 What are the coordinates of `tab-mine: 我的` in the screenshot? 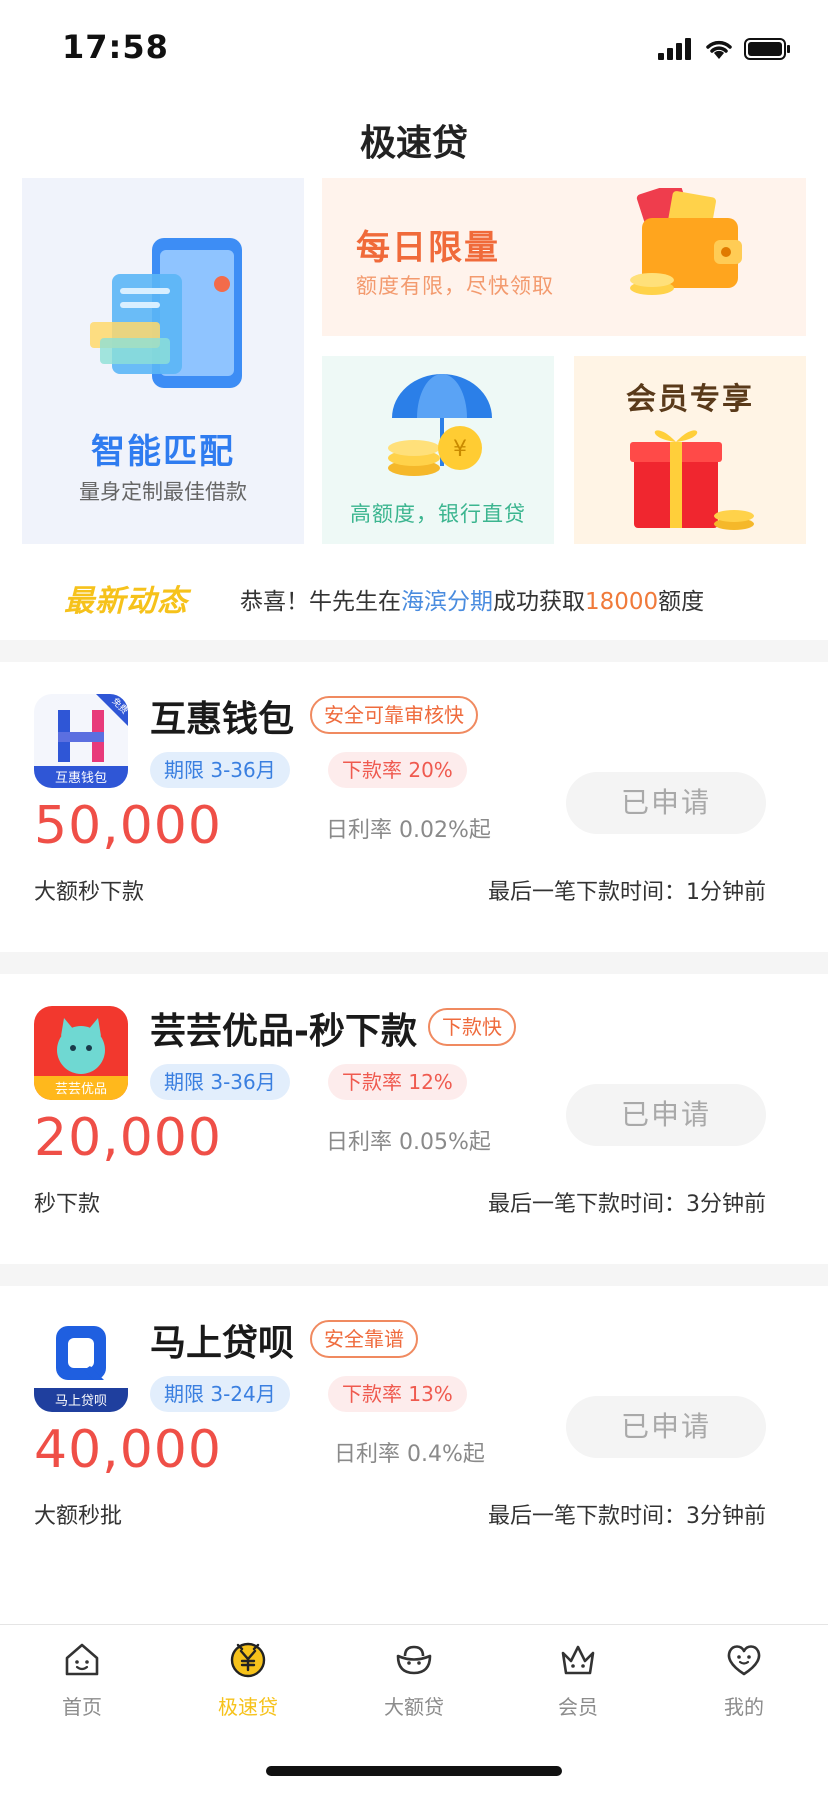 It's located at (744, 1694).